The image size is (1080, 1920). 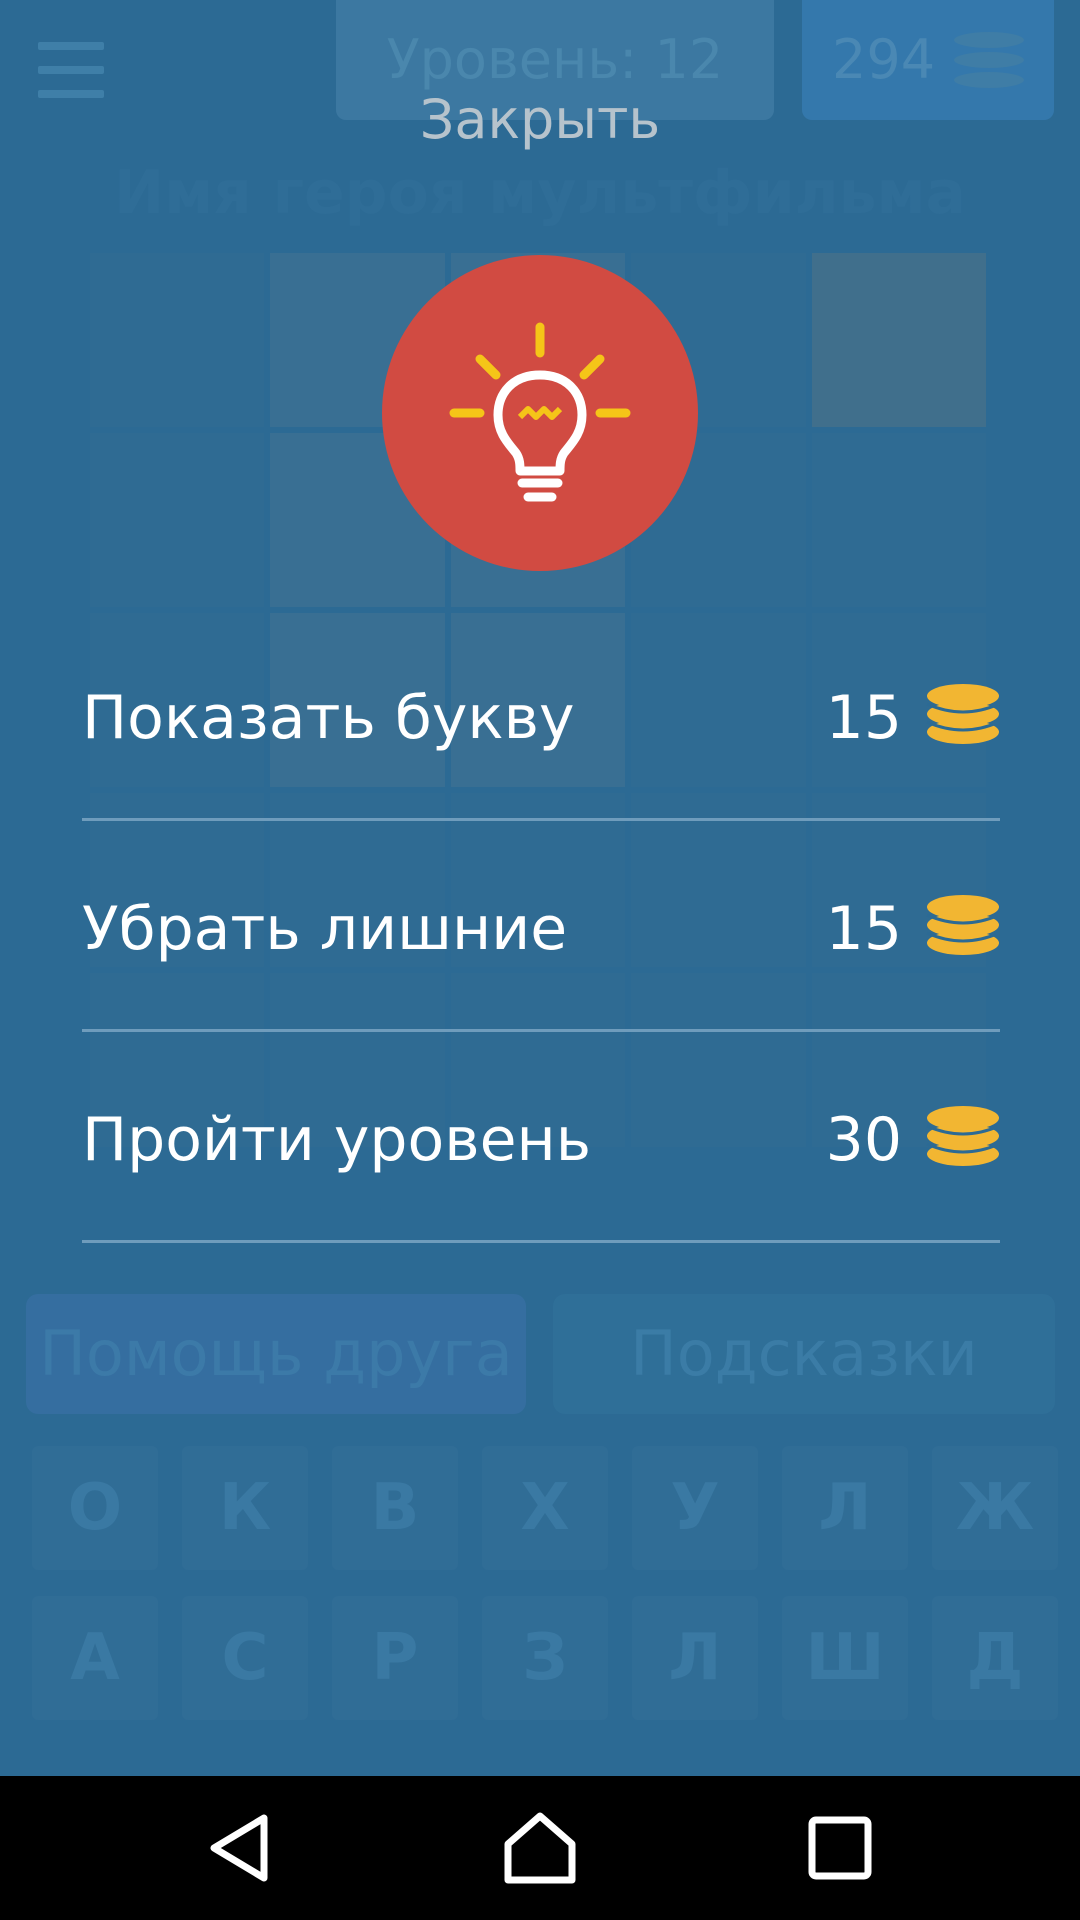 I want to click on hint-option-label: Убрать лишние, so click(x=325, y=929).